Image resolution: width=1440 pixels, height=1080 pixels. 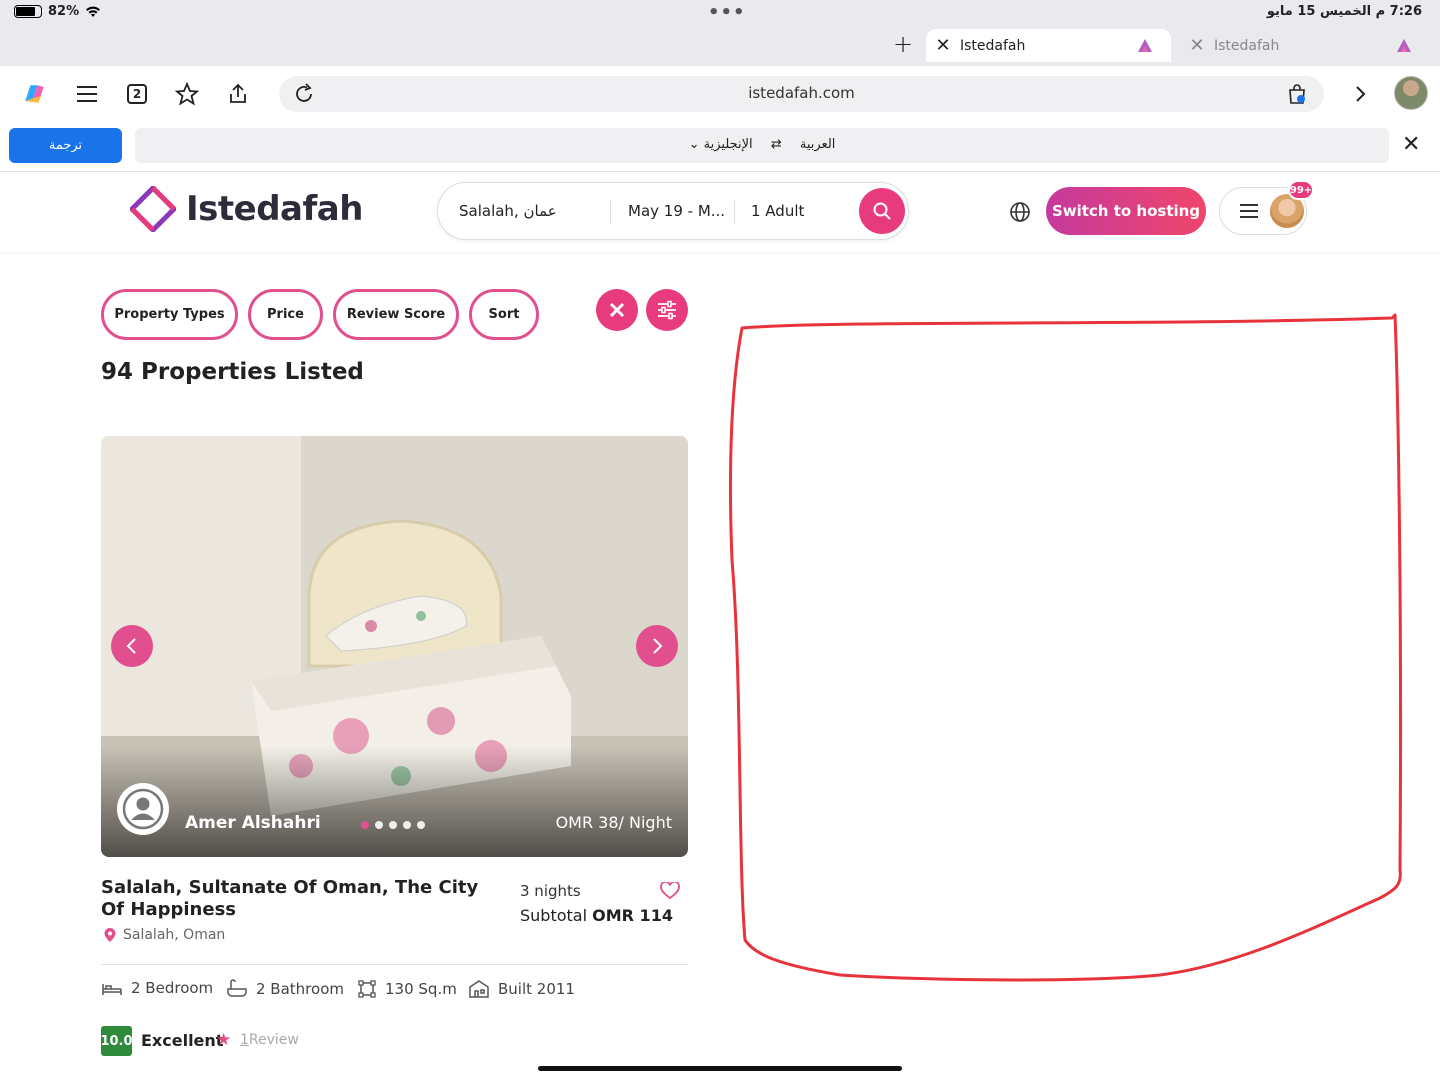 I want to click on subtotal-label: Subtotal, so click(x=554, y=915).